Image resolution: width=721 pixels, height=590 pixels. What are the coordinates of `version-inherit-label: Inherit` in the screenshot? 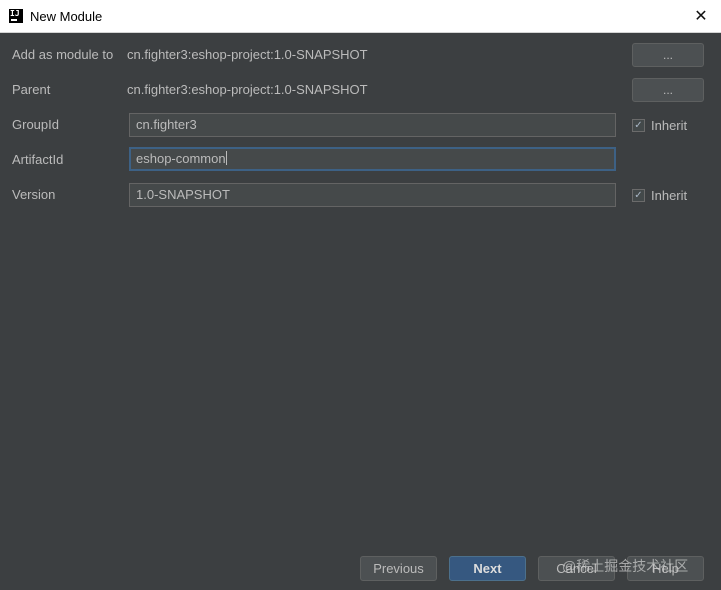 It's located at (669, 195).